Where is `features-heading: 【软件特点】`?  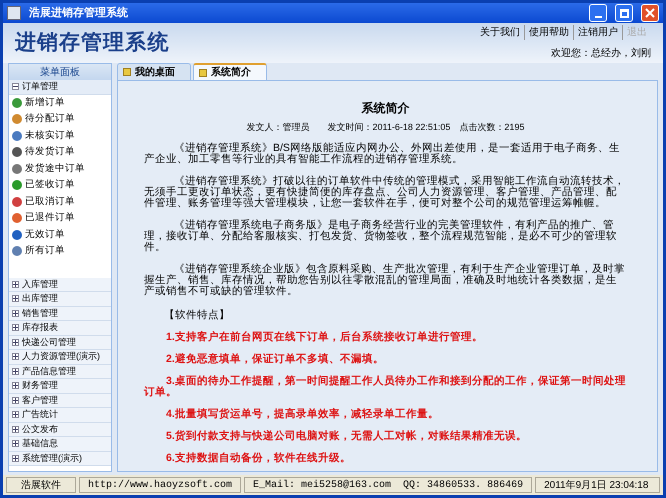
features-heading: 【软件特点】 is located at coordinates (197, 315).